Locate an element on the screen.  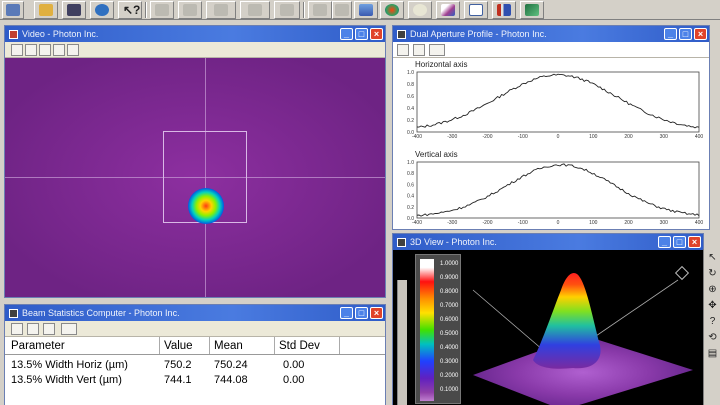
save-button is located at coordinates (74, 10).